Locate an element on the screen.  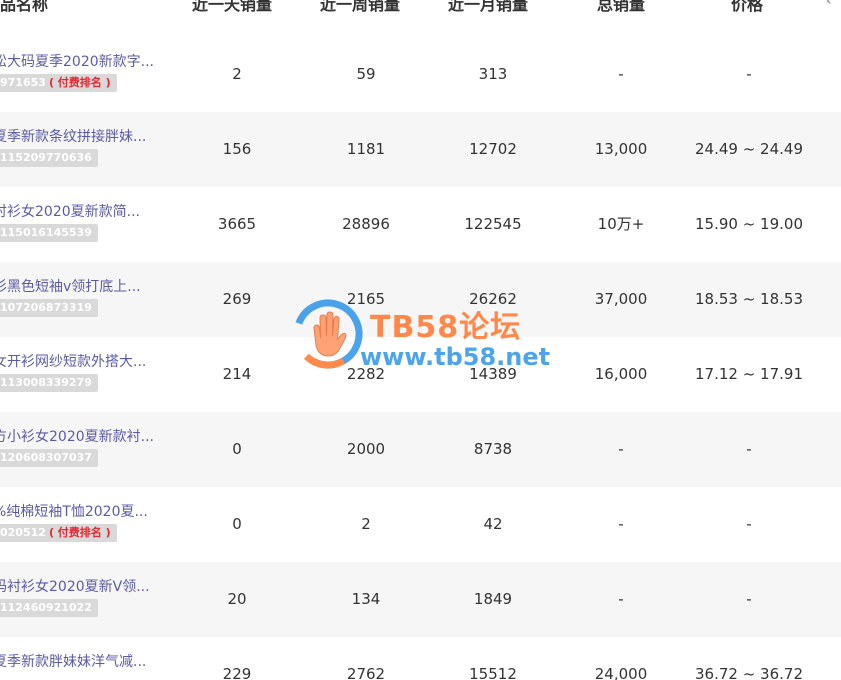
week-sales-cell: 2762 is located at coordinates (366, 672).